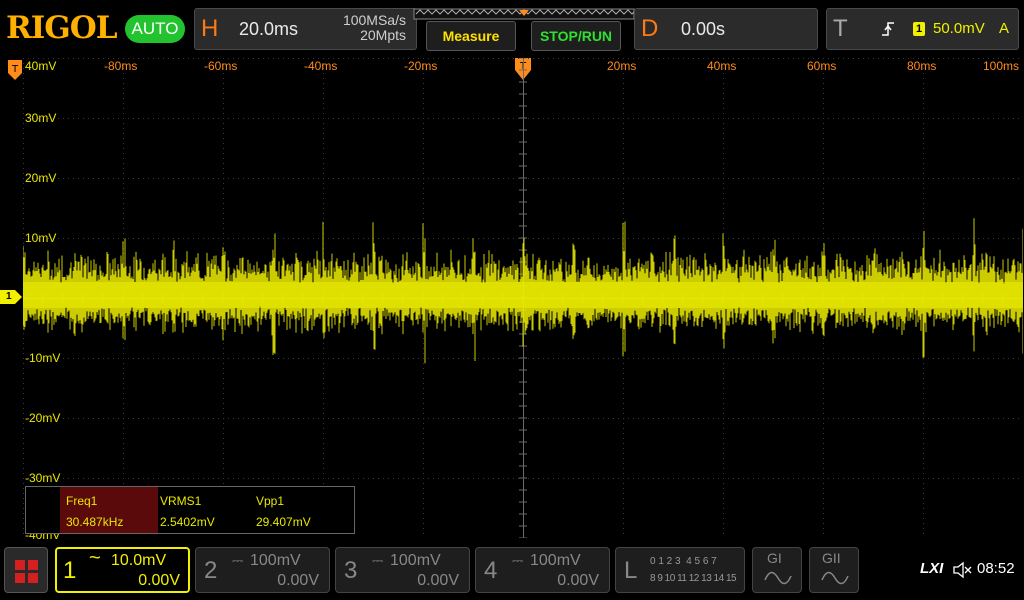 The height and width of the screenshot is (600, 1024). I want to click on trigger-position-marker: T, so click(15, 72).